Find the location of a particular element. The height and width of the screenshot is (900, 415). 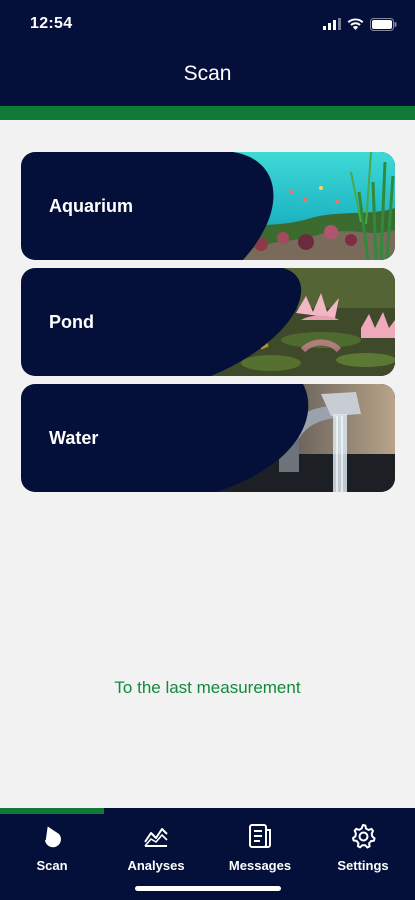

status-time: 12:54 is located at coordinates (51, 23).